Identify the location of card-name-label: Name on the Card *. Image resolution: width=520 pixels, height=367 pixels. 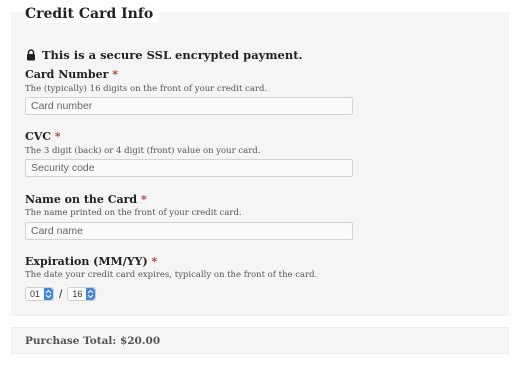
(86, 199).